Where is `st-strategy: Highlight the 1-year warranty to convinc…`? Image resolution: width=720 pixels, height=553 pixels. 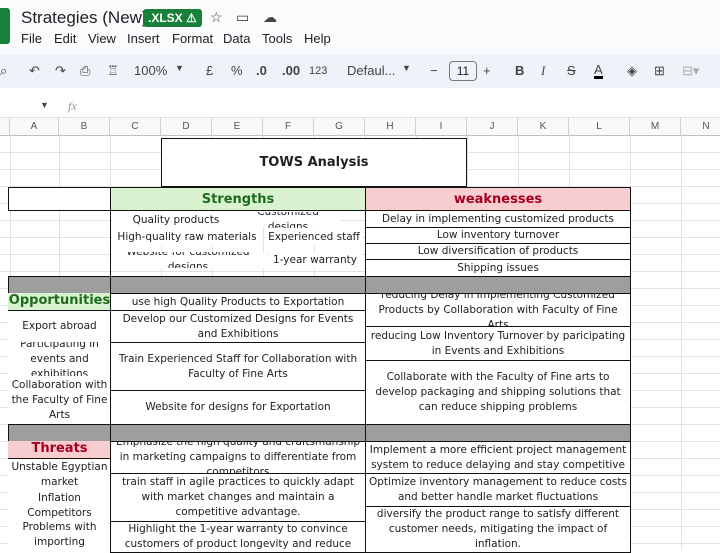
st-strategy: Highlight the 1-year warranty to convinc… is located at coordinates (238, 537).